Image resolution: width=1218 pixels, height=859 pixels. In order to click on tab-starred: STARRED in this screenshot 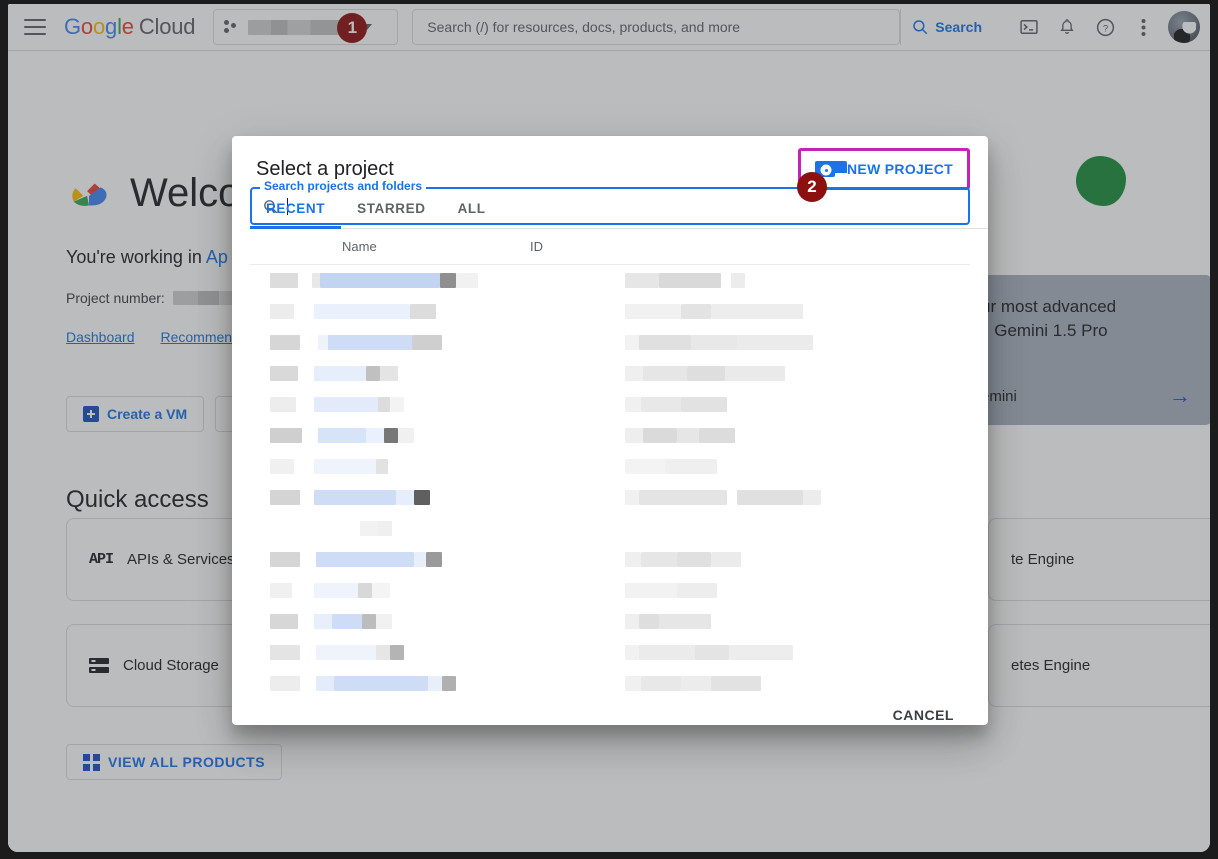, I will do `click(391, 214)`.